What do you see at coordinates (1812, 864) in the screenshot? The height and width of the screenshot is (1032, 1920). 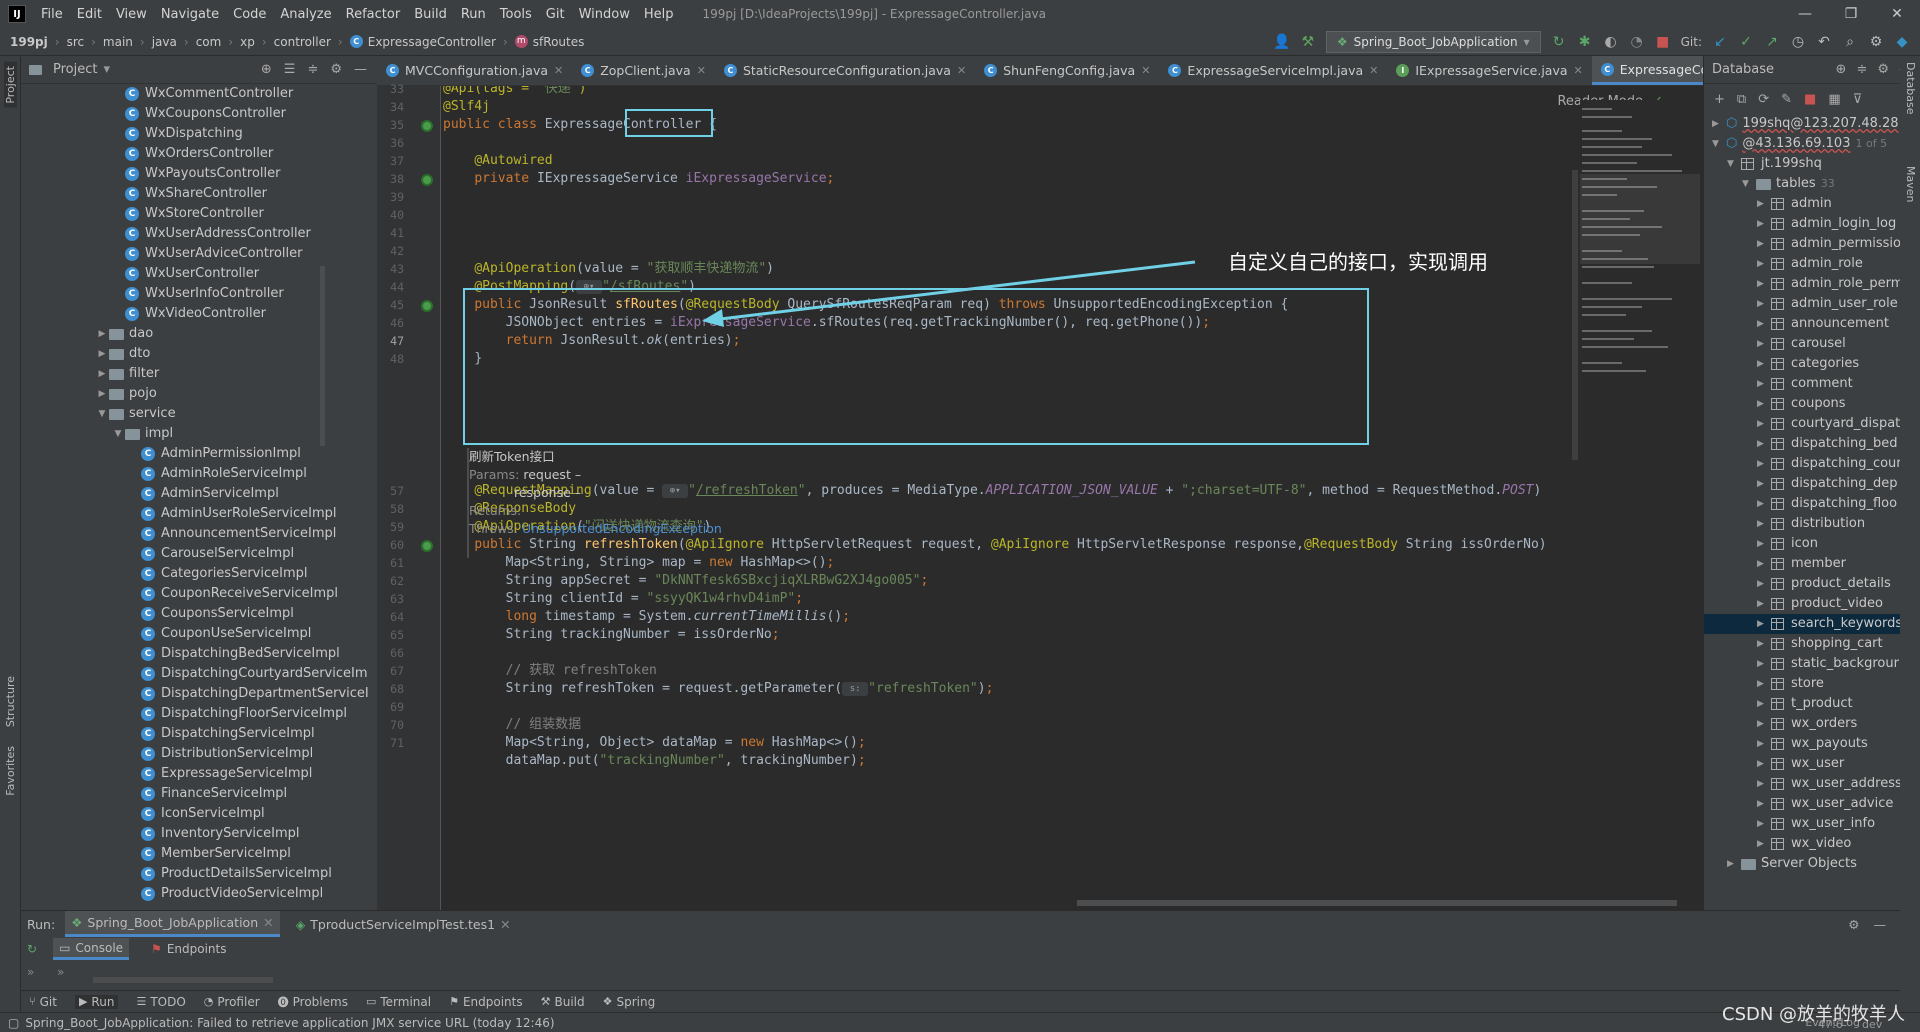 I see `db-tree-server: ▶ Server Objects` at bounding box center [1812, 864].